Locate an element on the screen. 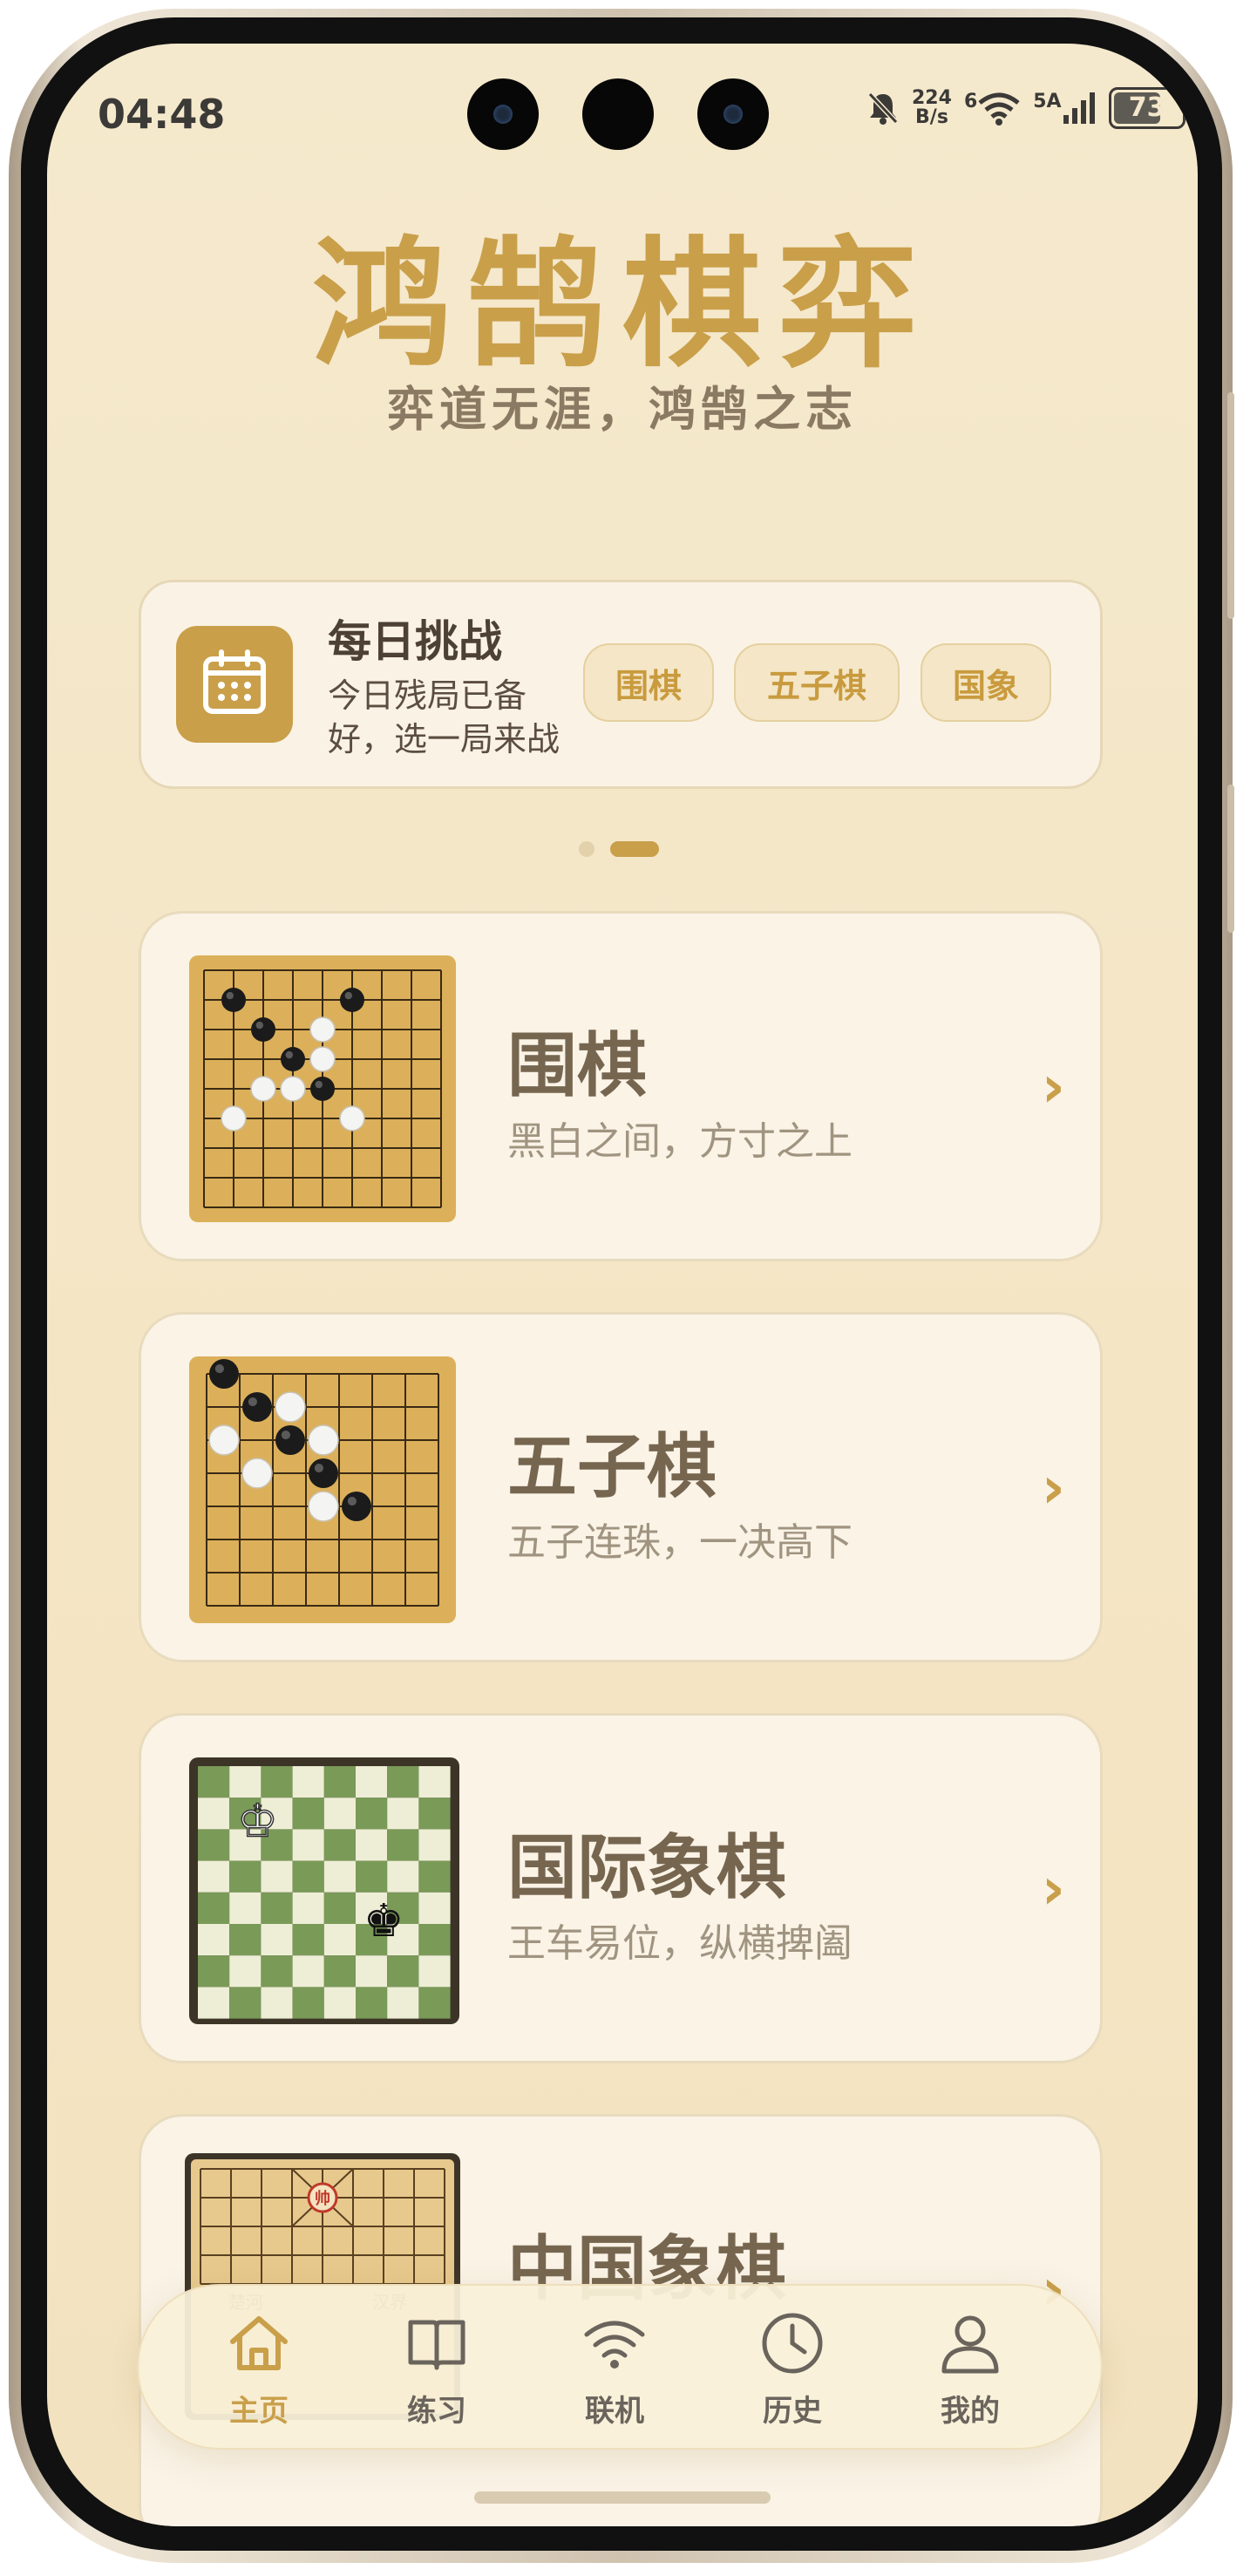  game-title: 围棋 is located at coordinates (577, 1065).